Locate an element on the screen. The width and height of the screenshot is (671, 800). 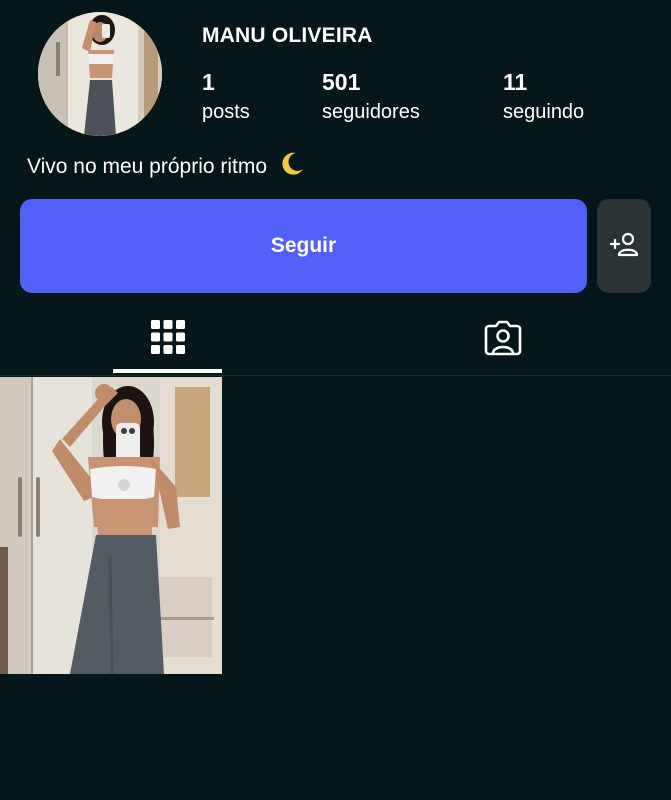
stat-followers-count: 501 is located at coordinates (341, 82).